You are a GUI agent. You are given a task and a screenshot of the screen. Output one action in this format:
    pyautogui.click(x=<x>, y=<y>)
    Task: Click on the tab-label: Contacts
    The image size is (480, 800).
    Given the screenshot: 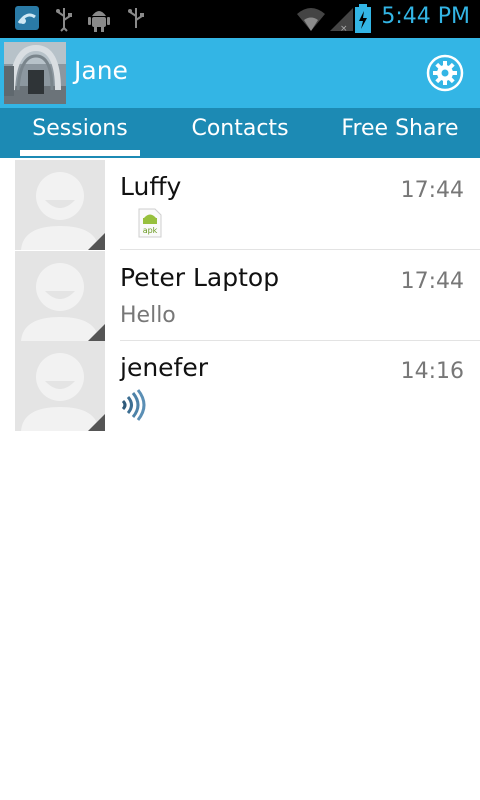 What is the action you would take?
    pyautogui.click(x=240, y=128)
    